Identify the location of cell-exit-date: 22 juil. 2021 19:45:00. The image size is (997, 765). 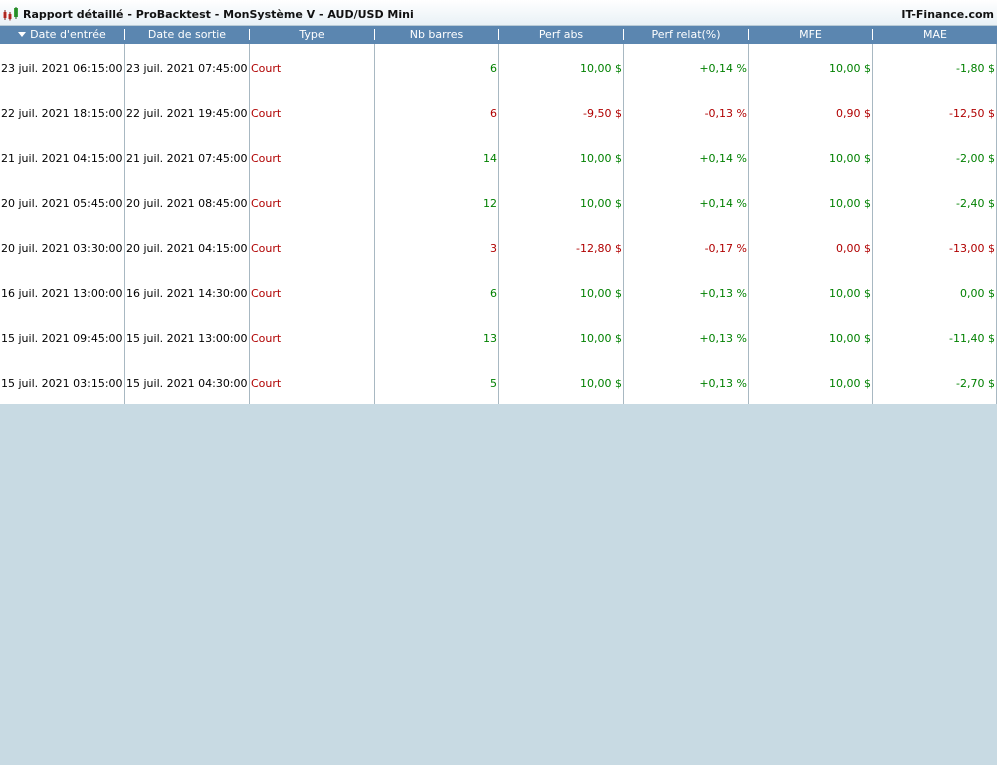
(187, 113).